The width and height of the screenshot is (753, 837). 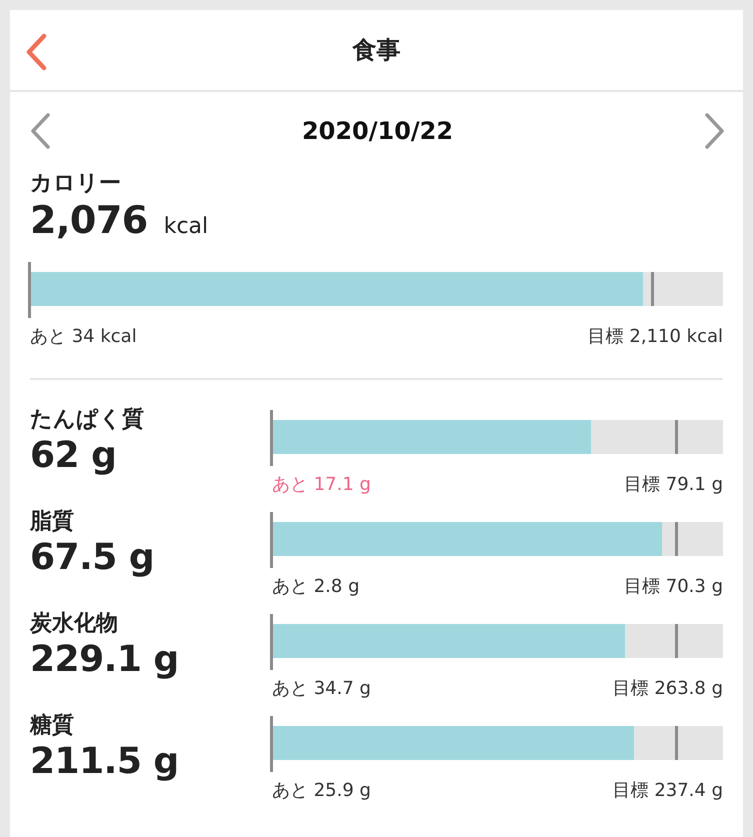 I want to click on calorie-label: カロリー, so click(x=76, y=184).